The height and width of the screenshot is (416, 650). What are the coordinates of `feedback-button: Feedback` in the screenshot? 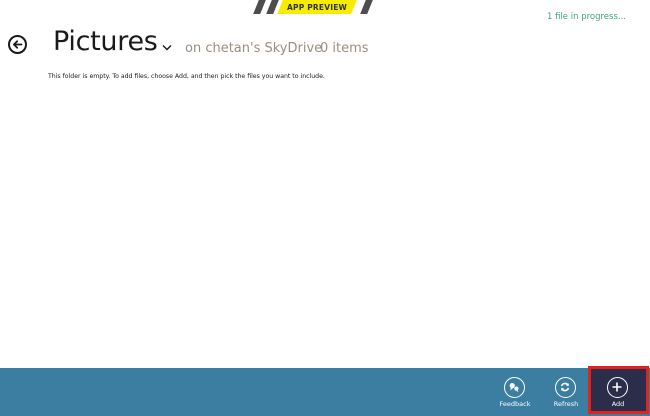 It's located at (515, 392).